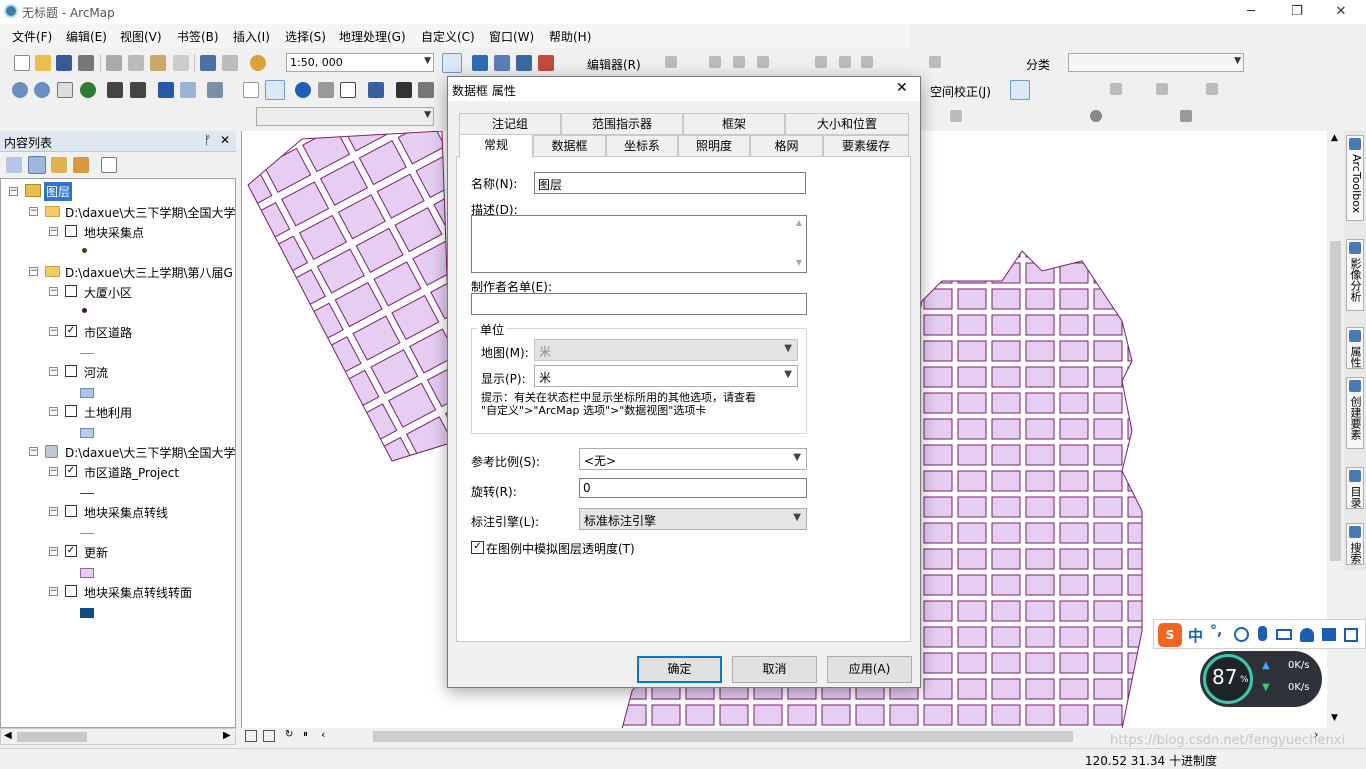  I want to click on menu-select: 选择(S), so click(305, 36).